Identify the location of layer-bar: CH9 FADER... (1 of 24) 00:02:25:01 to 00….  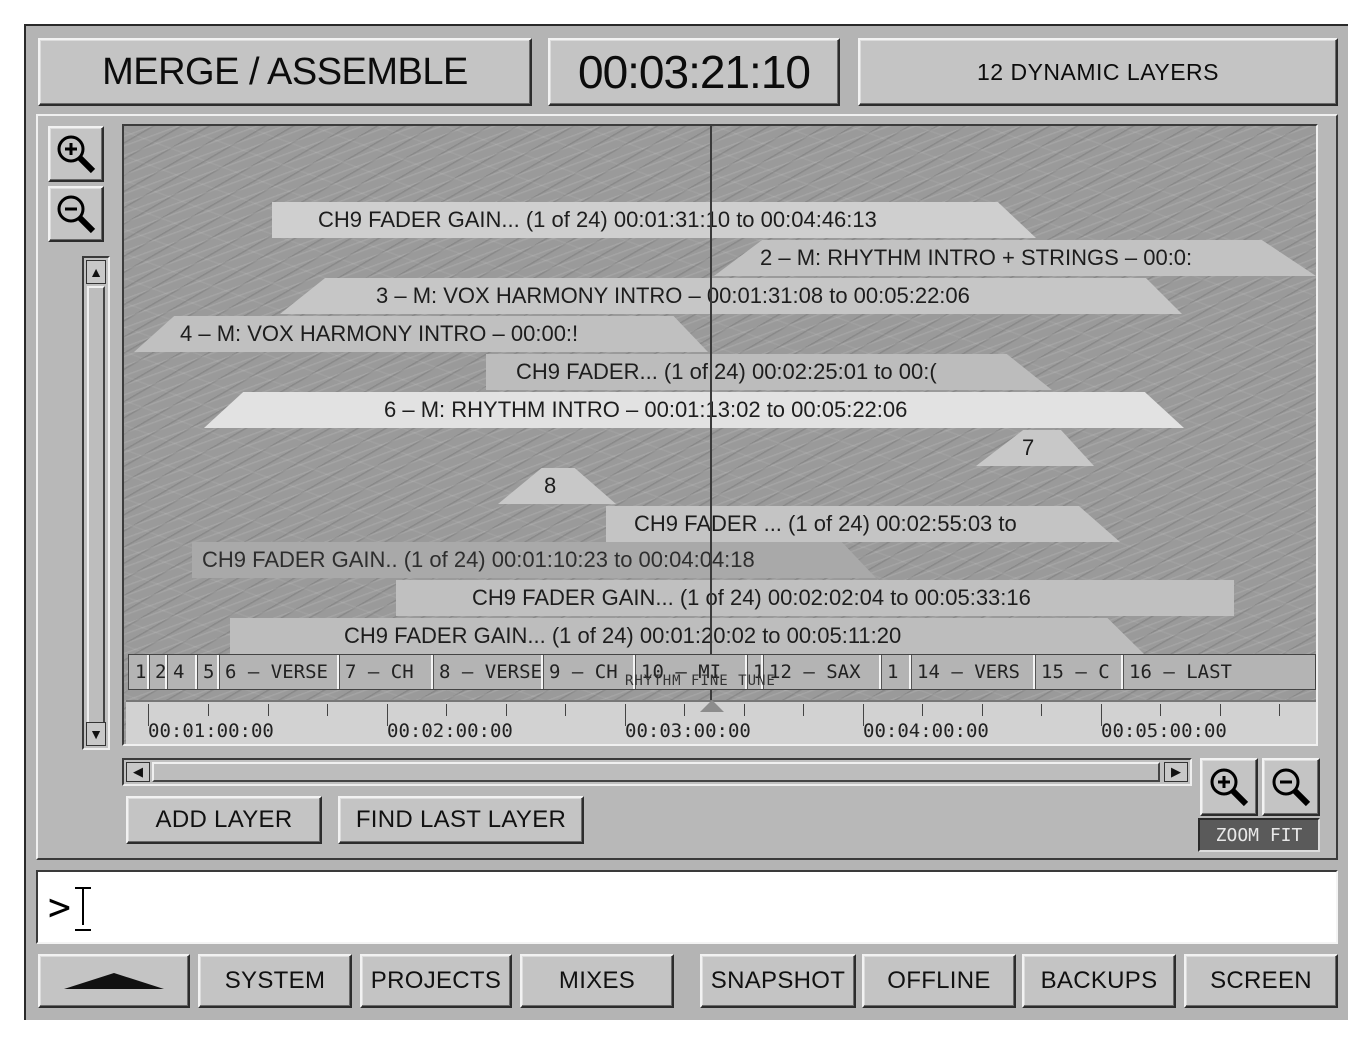
(769, 372).